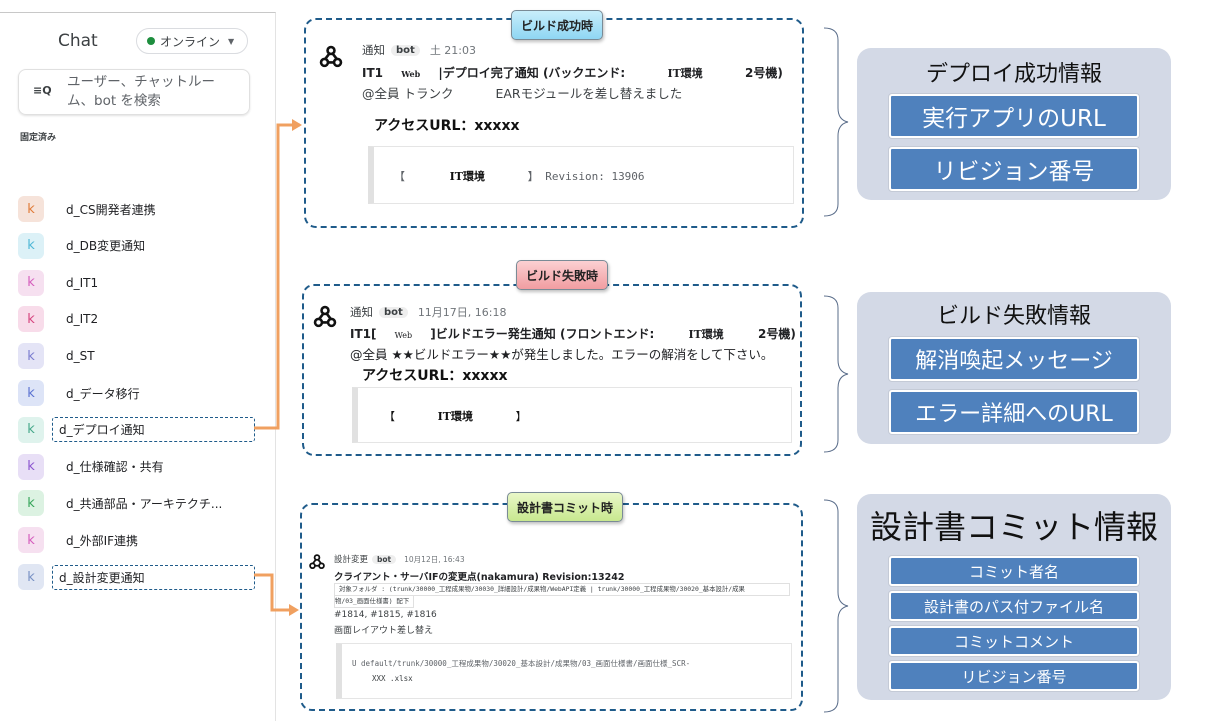 The height and width of the screenshot is (721, 1223). What do you see at coordinates (521, 416) in the screenshot?
I see `bracket-close: 】` at bounding box center [521, 416].